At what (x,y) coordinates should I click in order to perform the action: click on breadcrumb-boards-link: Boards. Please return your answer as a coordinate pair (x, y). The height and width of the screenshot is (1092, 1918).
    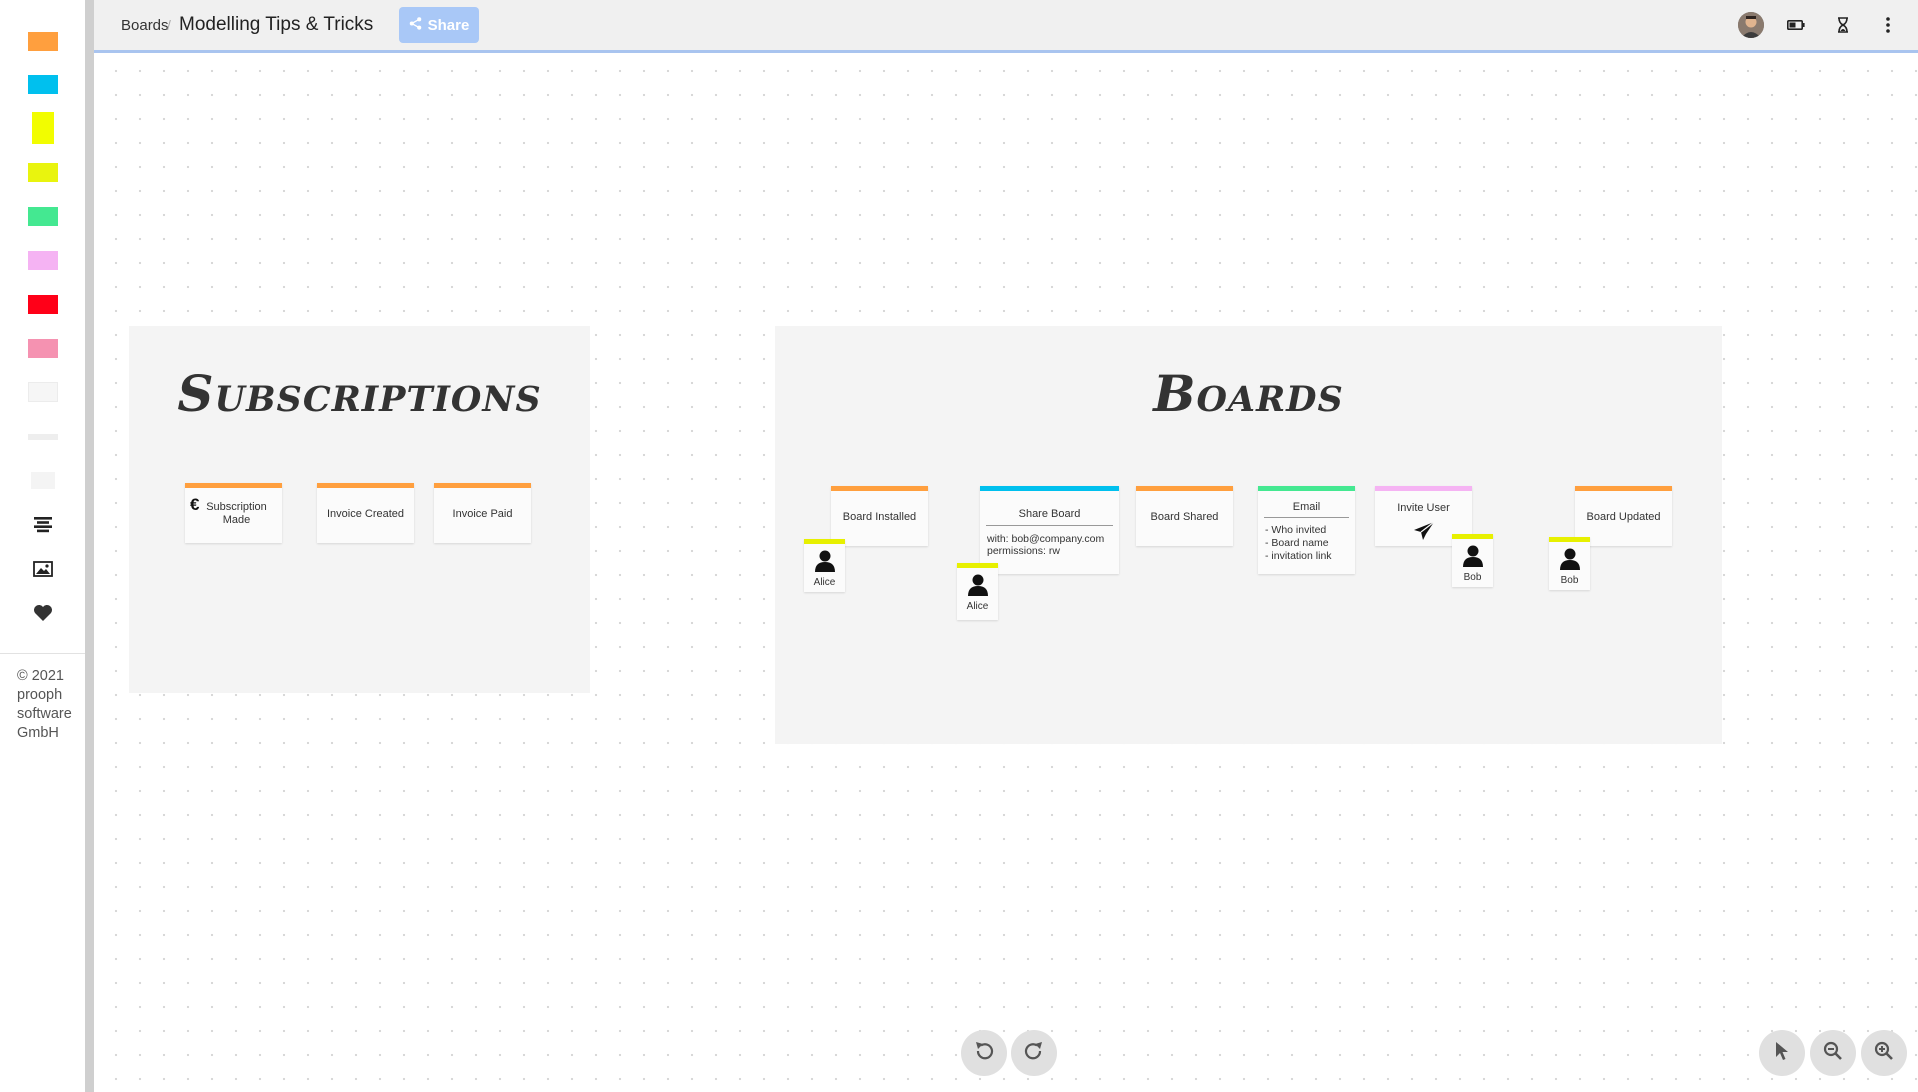
    Looking at the image, I should click on (145, 25).